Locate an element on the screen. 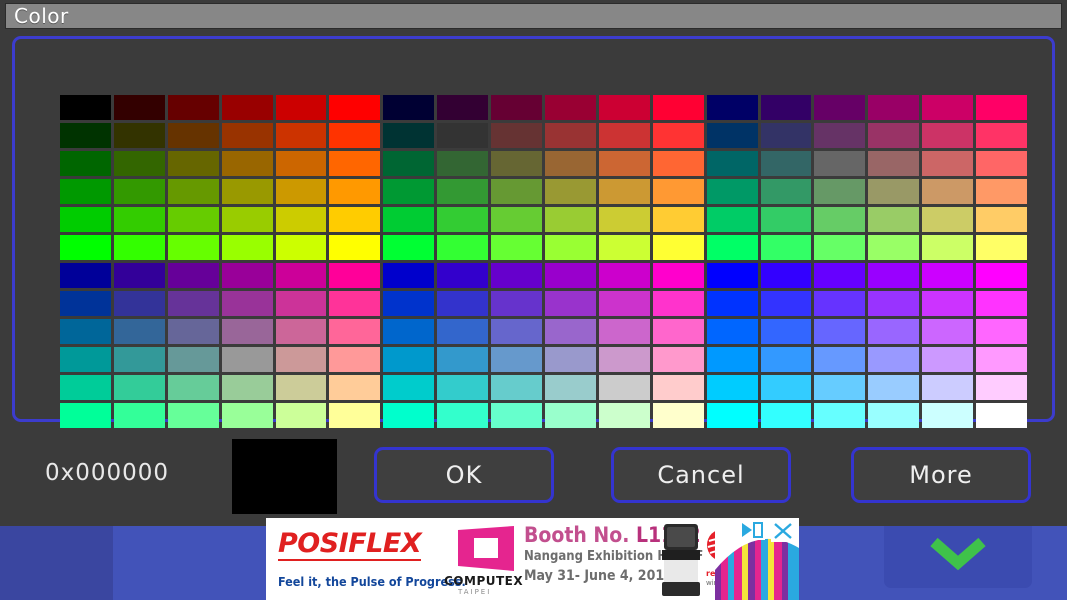 Image resolution: width=1067 pixels, height=600 pixels. adchoices-icon is located at coordinates (752, 530).